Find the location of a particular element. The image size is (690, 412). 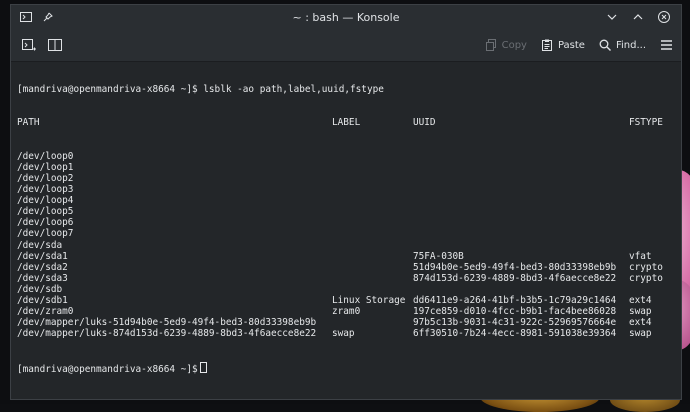

header-uuid: UUID is located at coordinates (424, 123).